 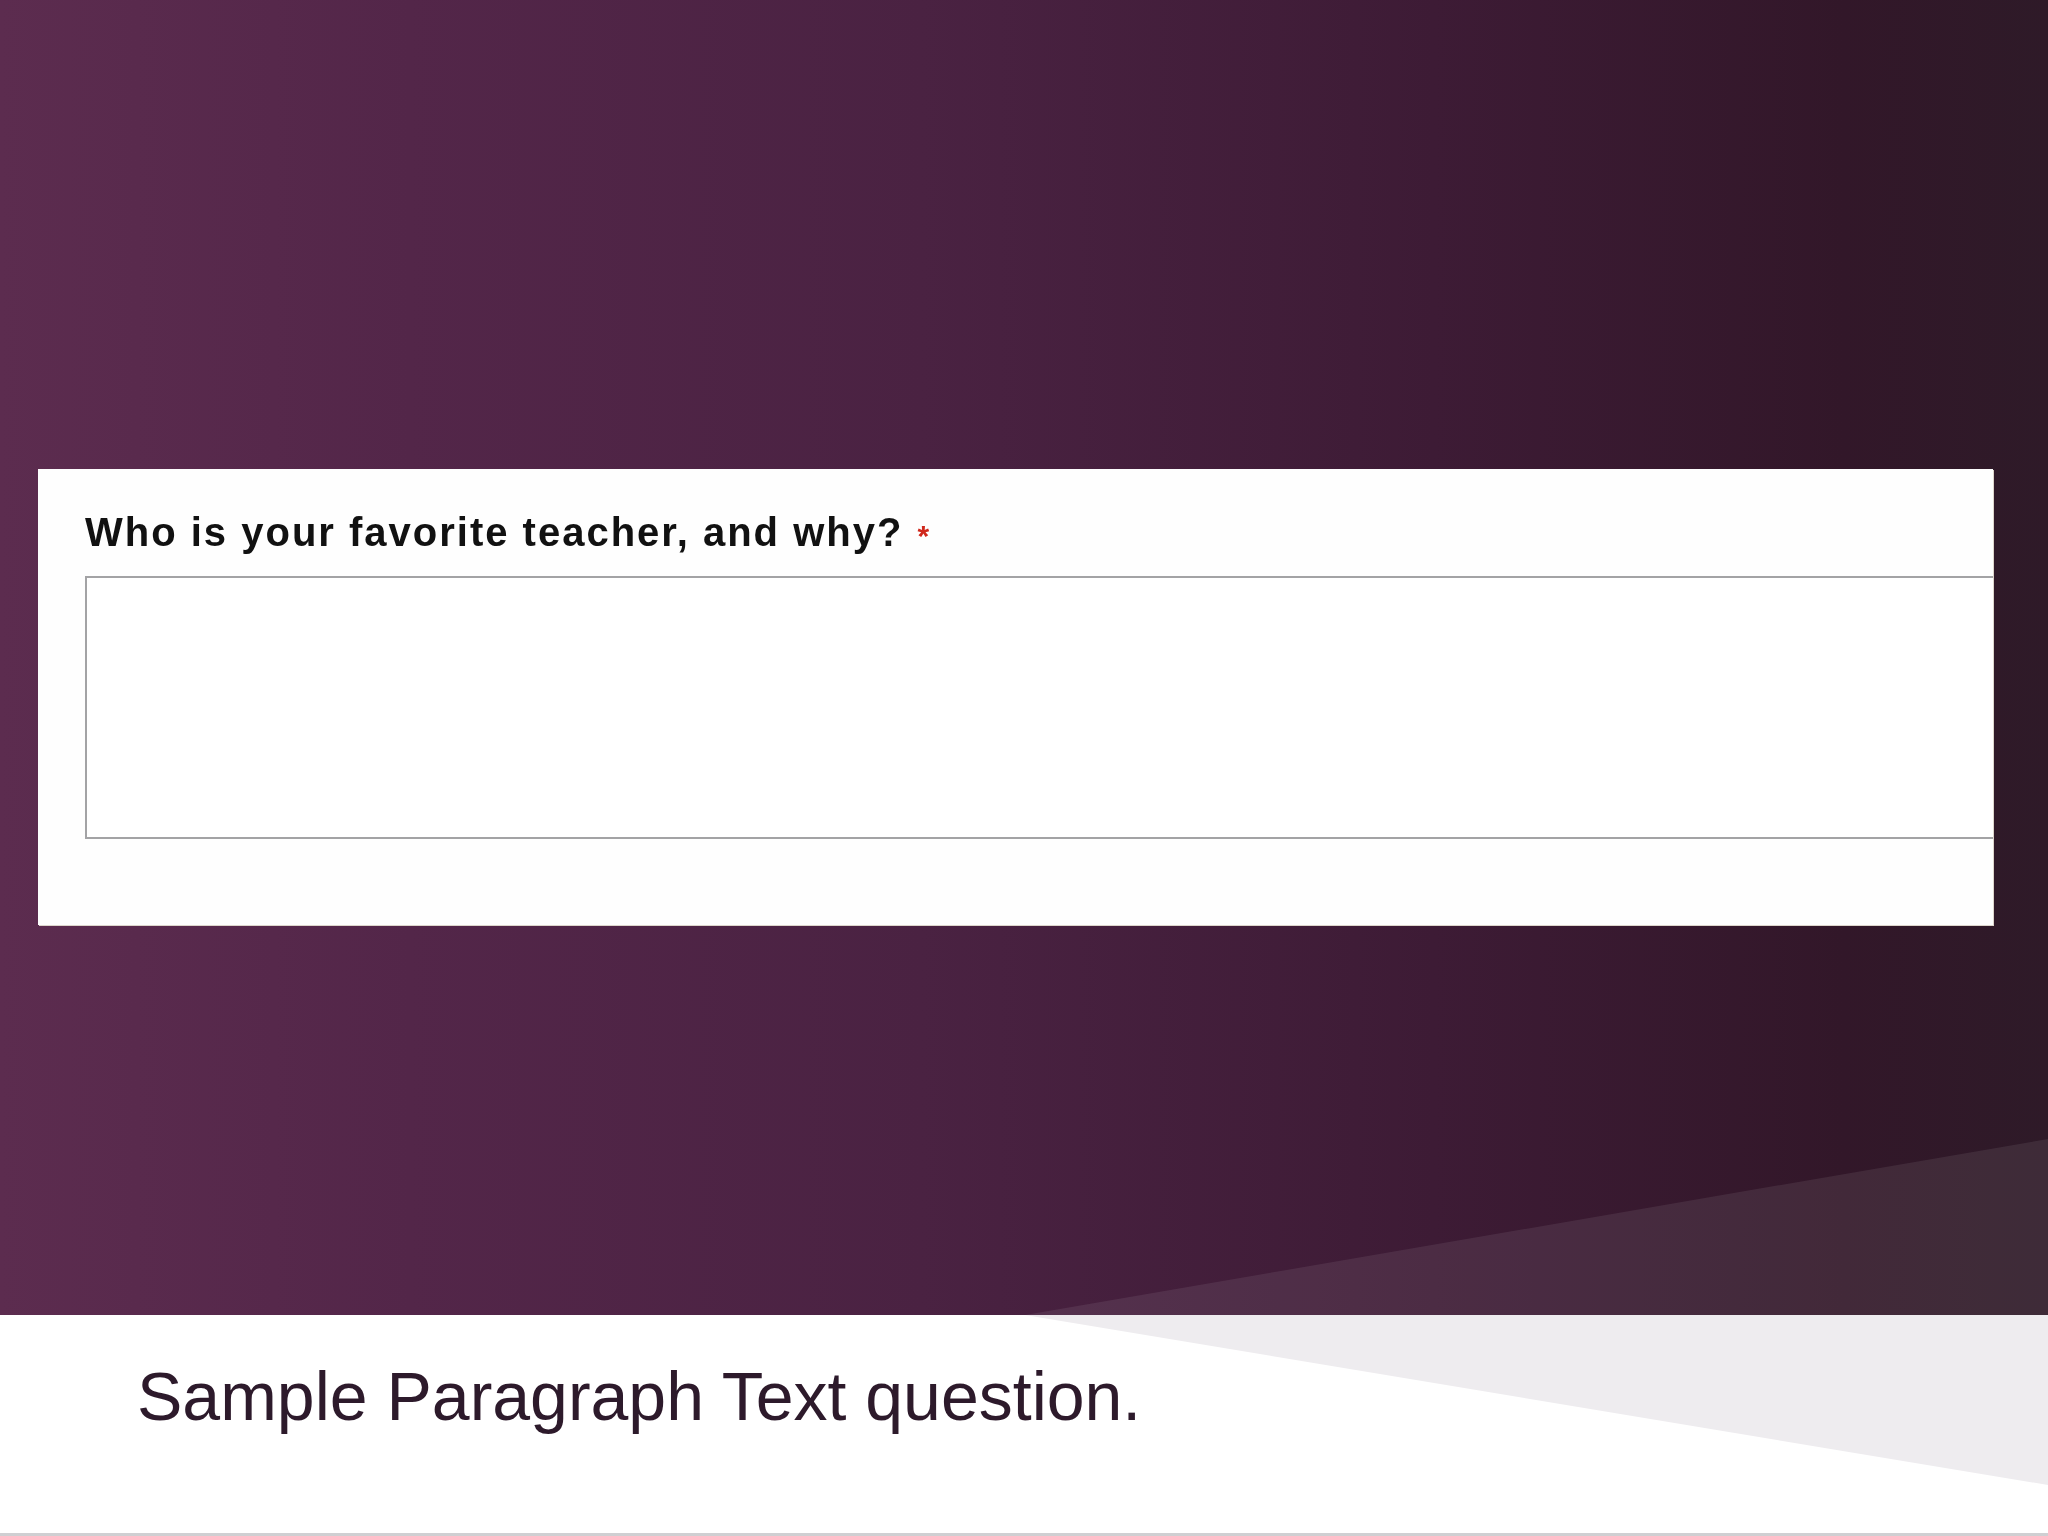 What do you see at coordinates (923, 536) in the screenshot?
I see `required-marker: *` at bounding box center [923, 536].